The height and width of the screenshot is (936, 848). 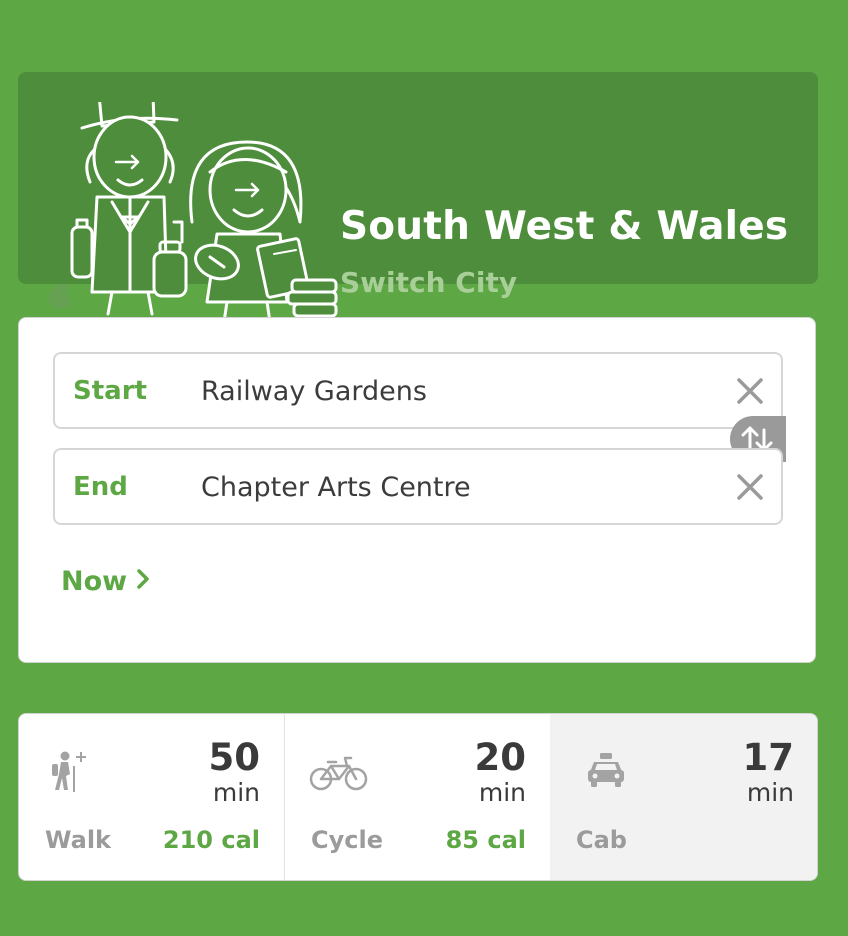 What do you see at coordinates (143, 579) in the screenshot?
I see `chevron-right-icon` at bounding box center [143, 579].